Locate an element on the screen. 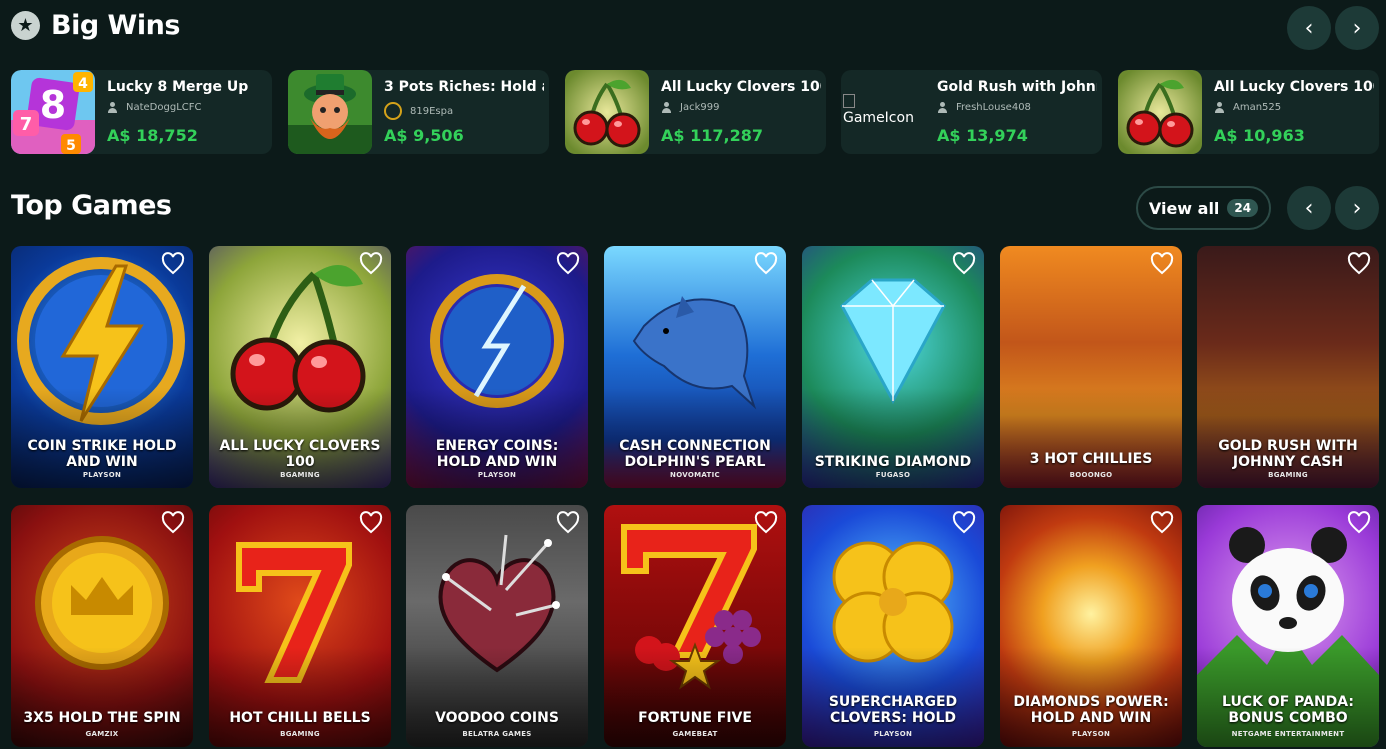 The width and height of the screenshot is (1386, 749). game-title: CASH CONNECTION DOLPHIN'S PEARL is located at coordinates (695, 454).